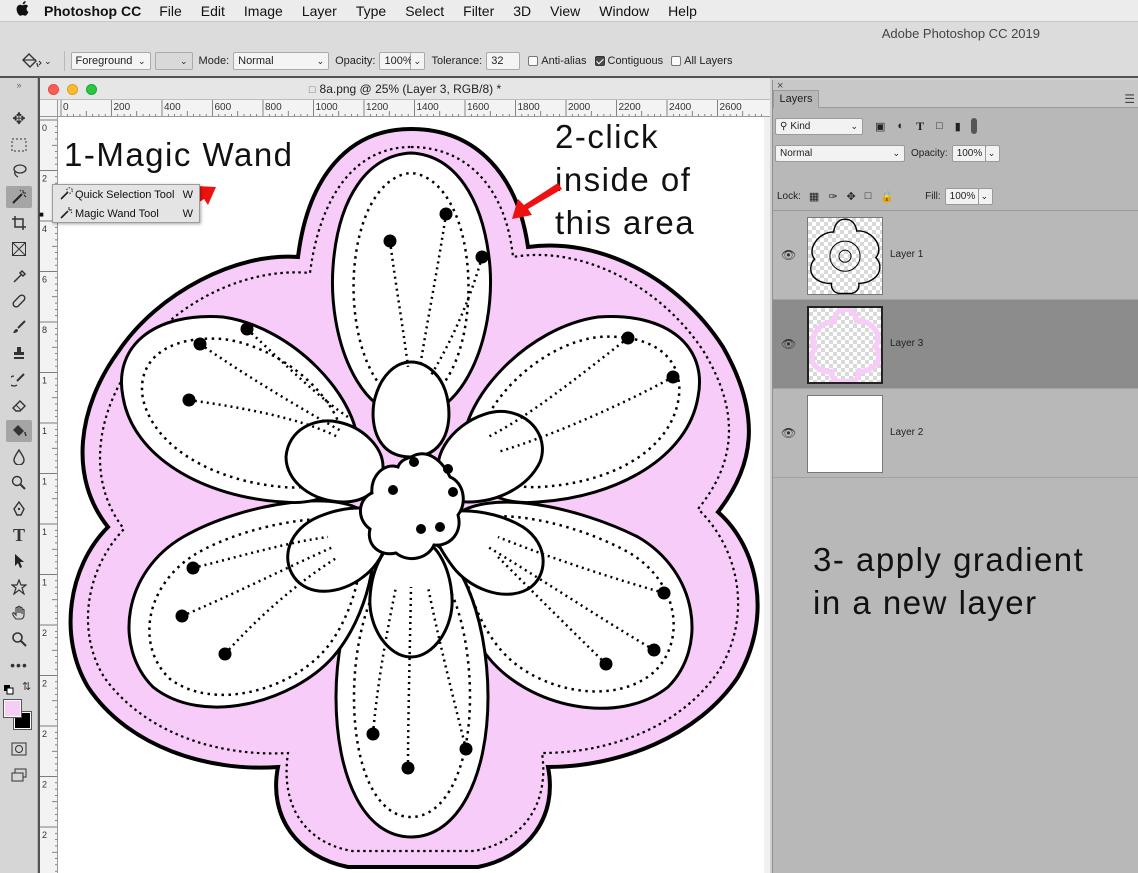  I want to click on flyout-item-quick-selection: Quick Selection Tool W, so click(126, 195).